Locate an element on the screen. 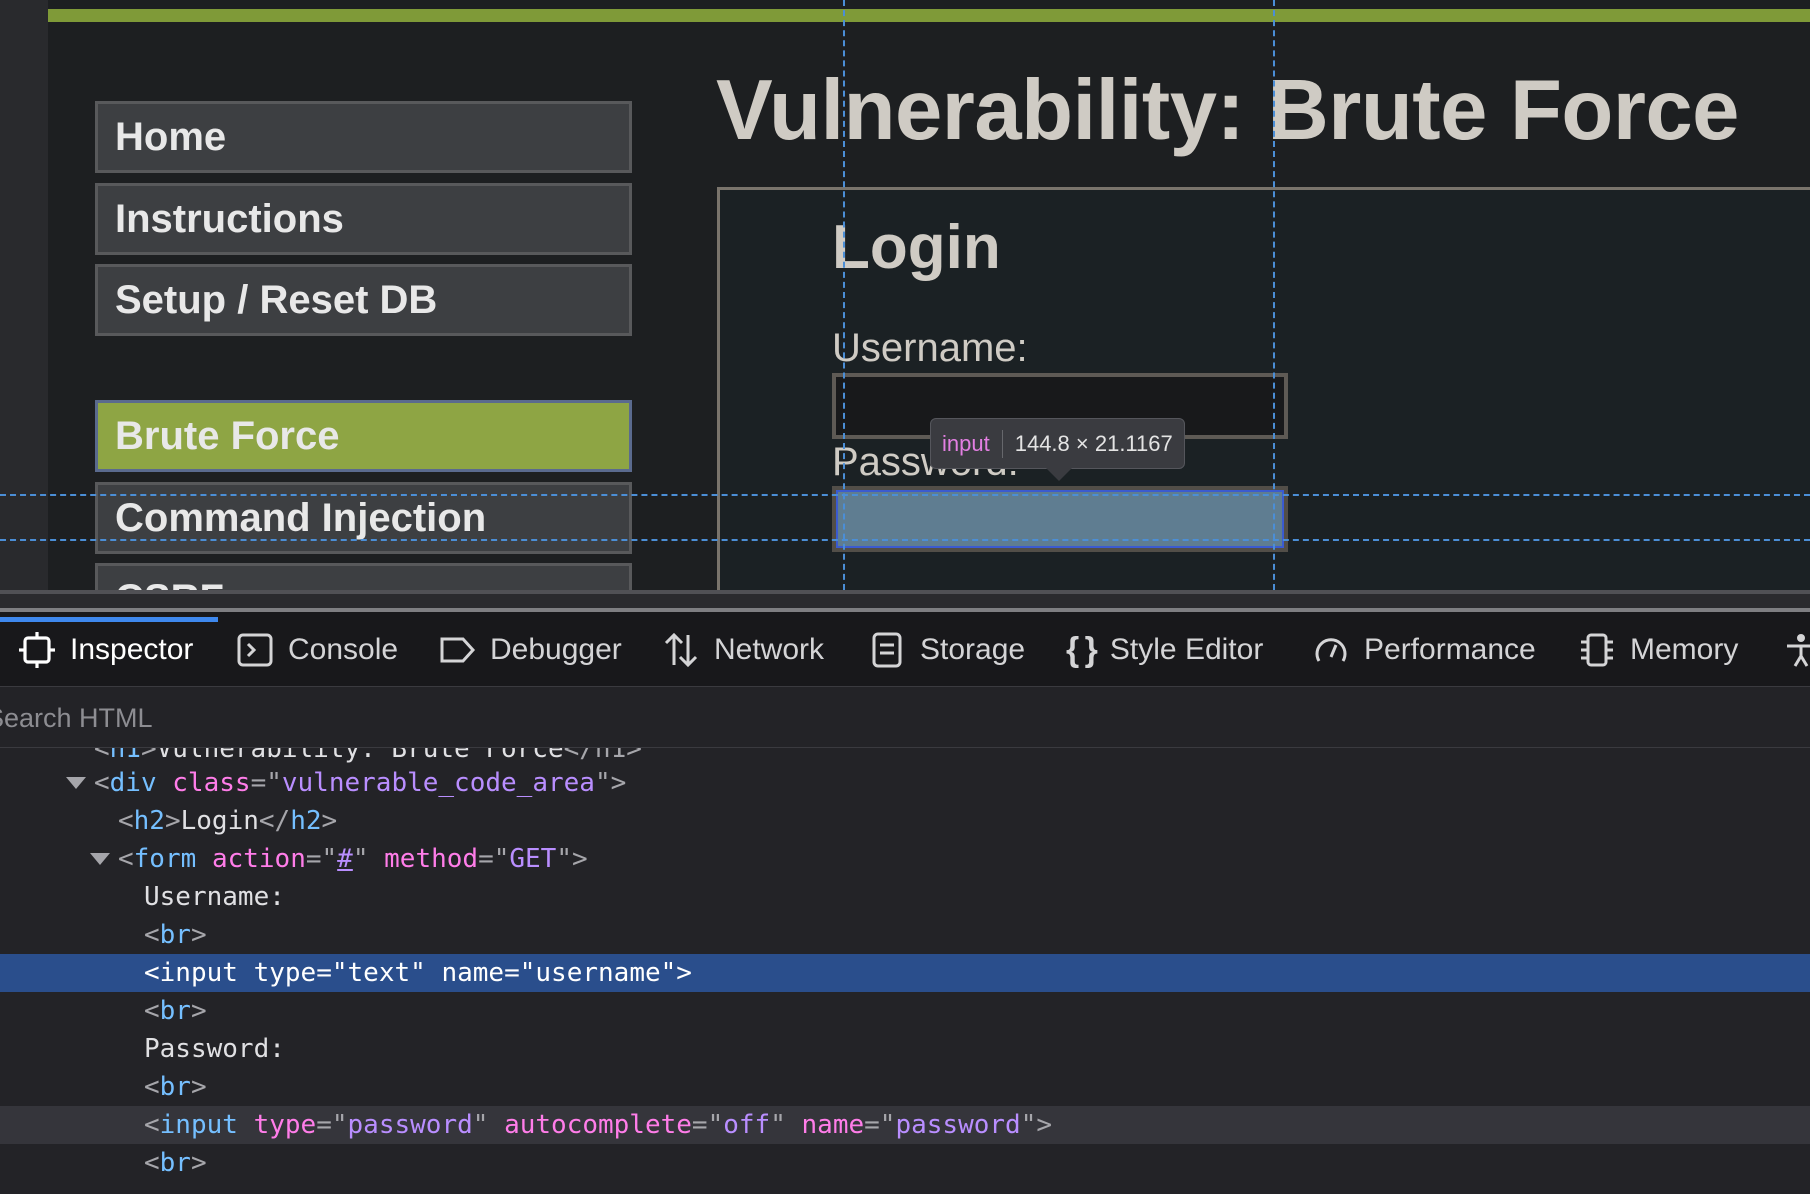 The image size is (1810, 1194). tab-label: Storage is located at coordinates (973, 649).